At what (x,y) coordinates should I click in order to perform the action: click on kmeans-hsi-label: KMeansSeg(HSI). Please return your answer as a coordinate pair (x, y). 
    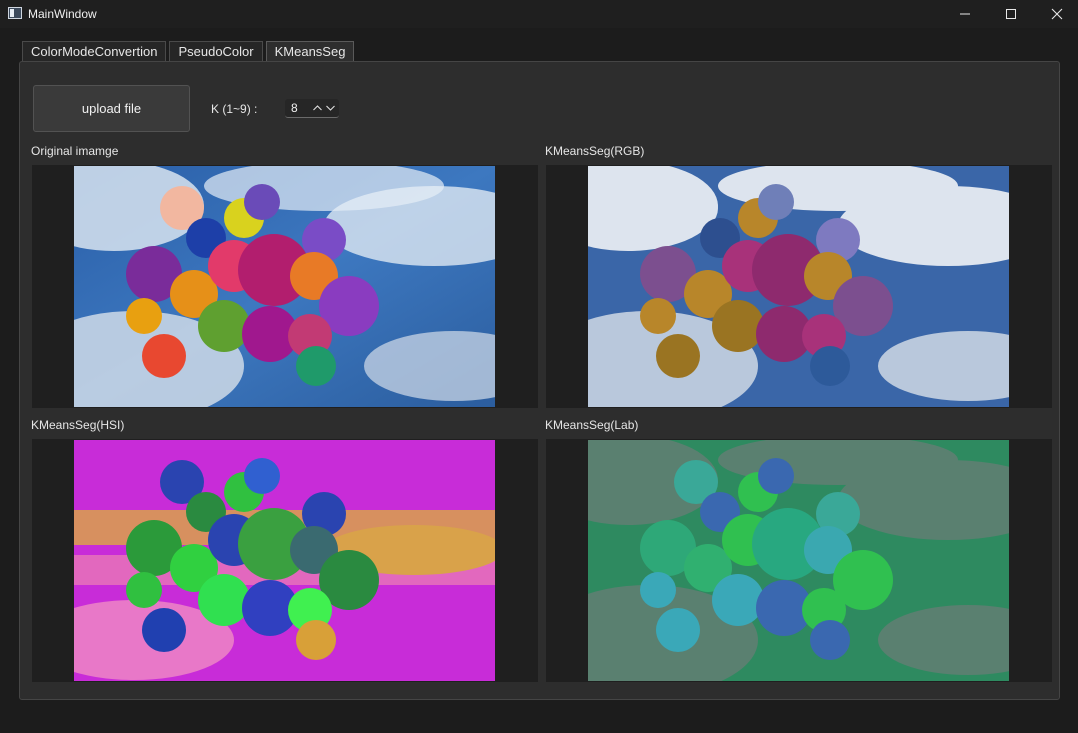
    Looking at the image, I should click on (78, 425).